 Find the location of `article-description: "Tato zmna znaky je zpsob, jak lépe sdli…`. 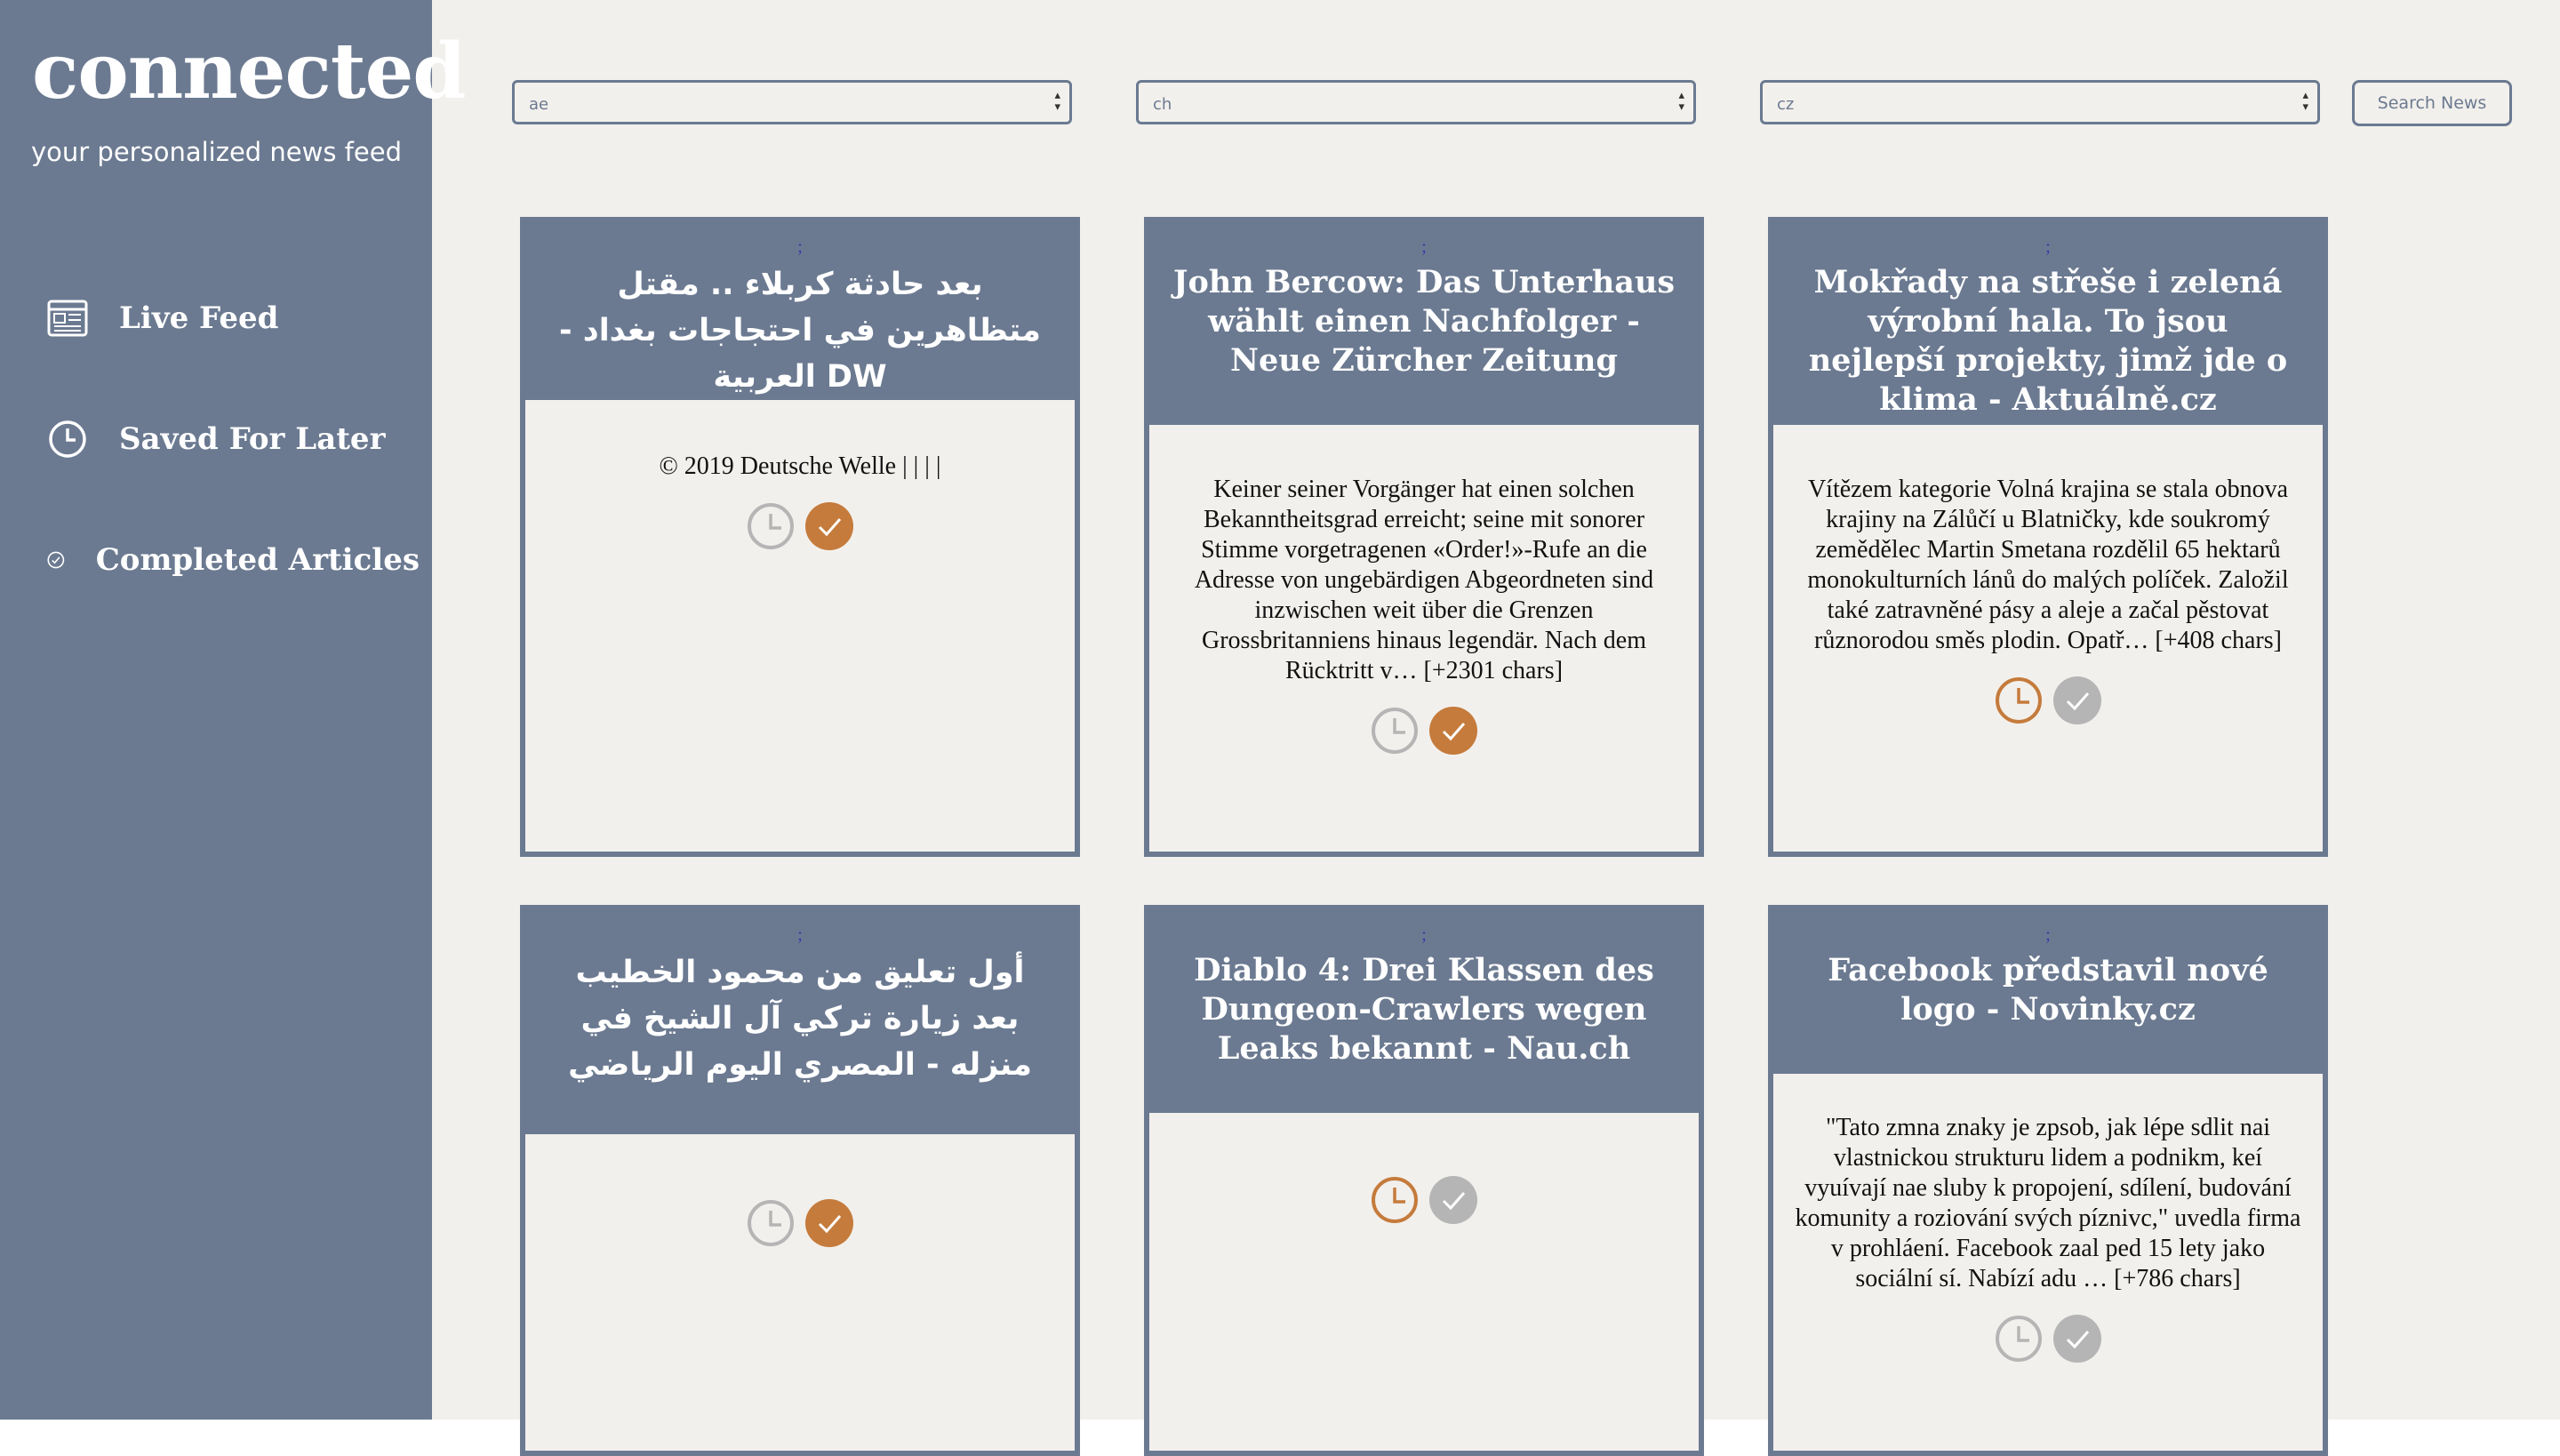

article-description: "Tato zmna znaky je zpsob, jak lépe sdli… is located at coordinates (2048, 1203).